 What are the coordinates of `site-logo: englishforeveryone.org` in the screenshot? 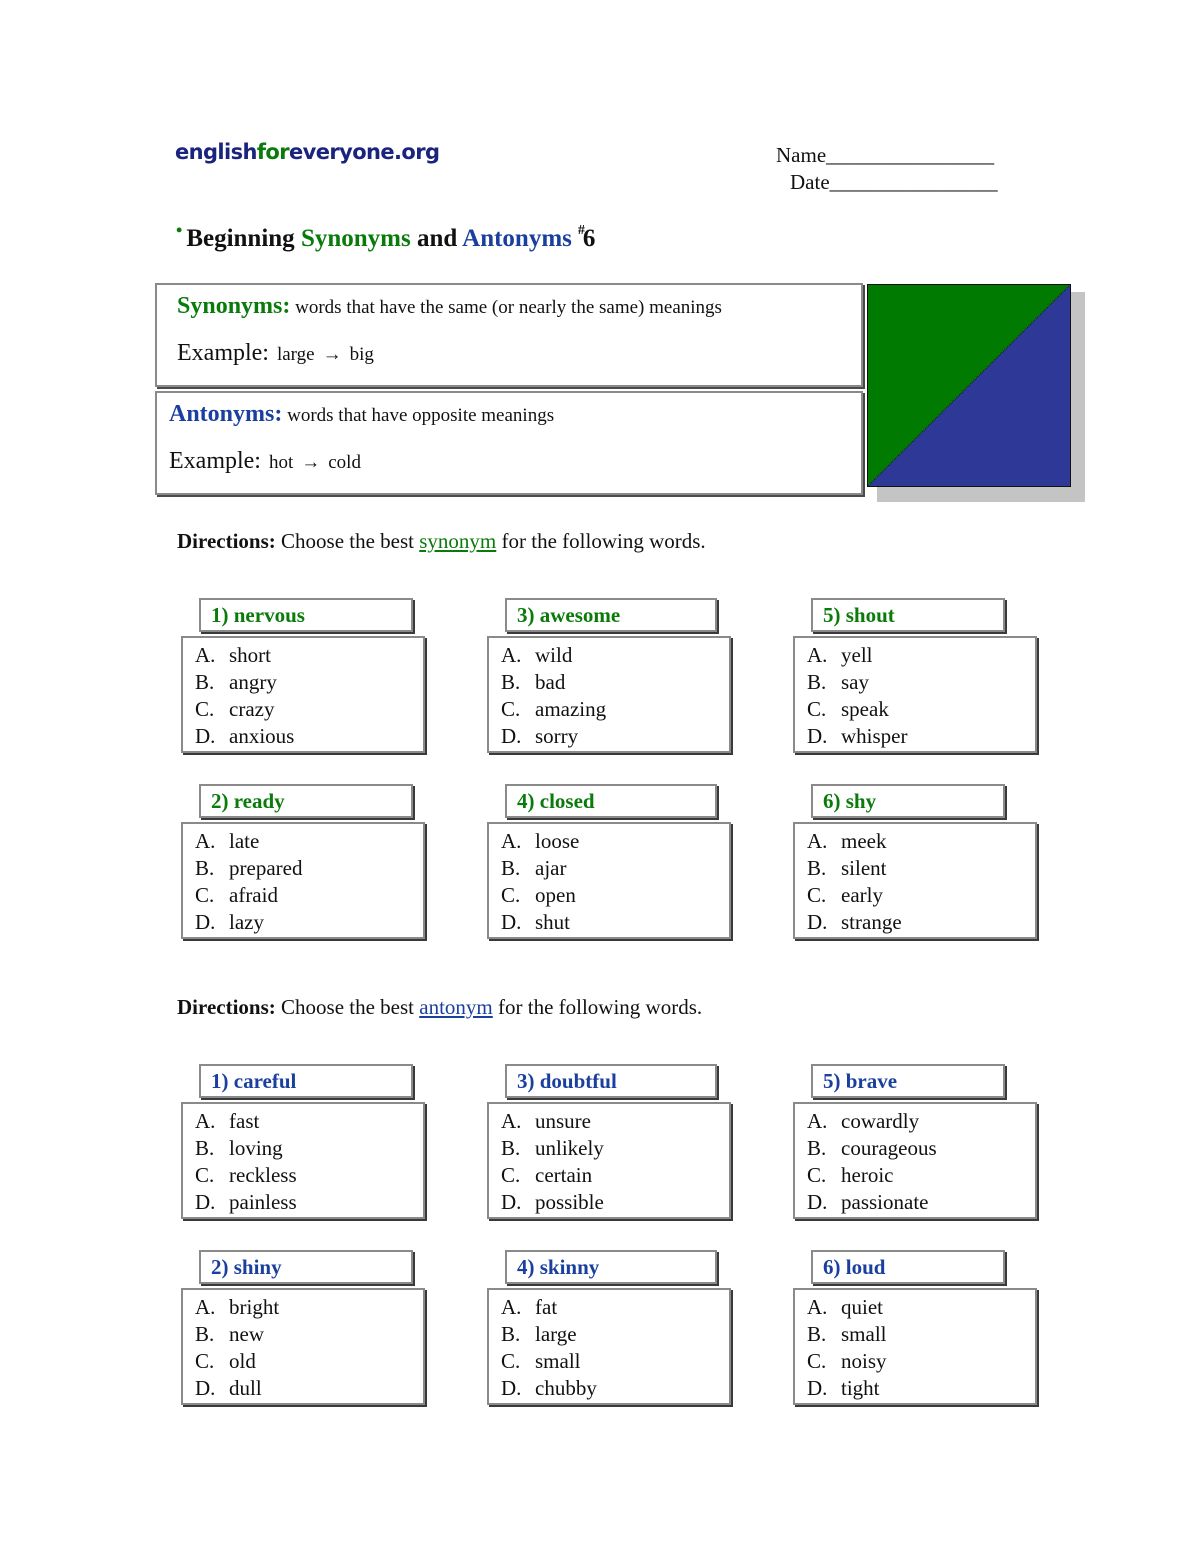 It's located at (307, 152).